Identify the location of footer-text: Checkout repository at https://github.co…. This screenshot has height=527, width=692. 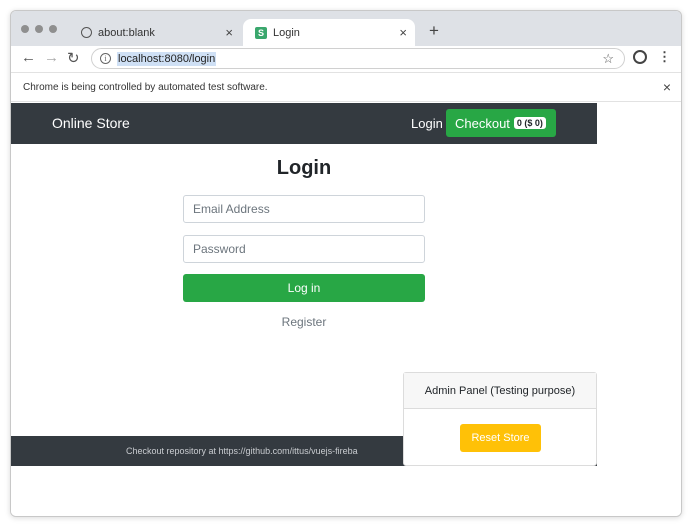
(242, 451).